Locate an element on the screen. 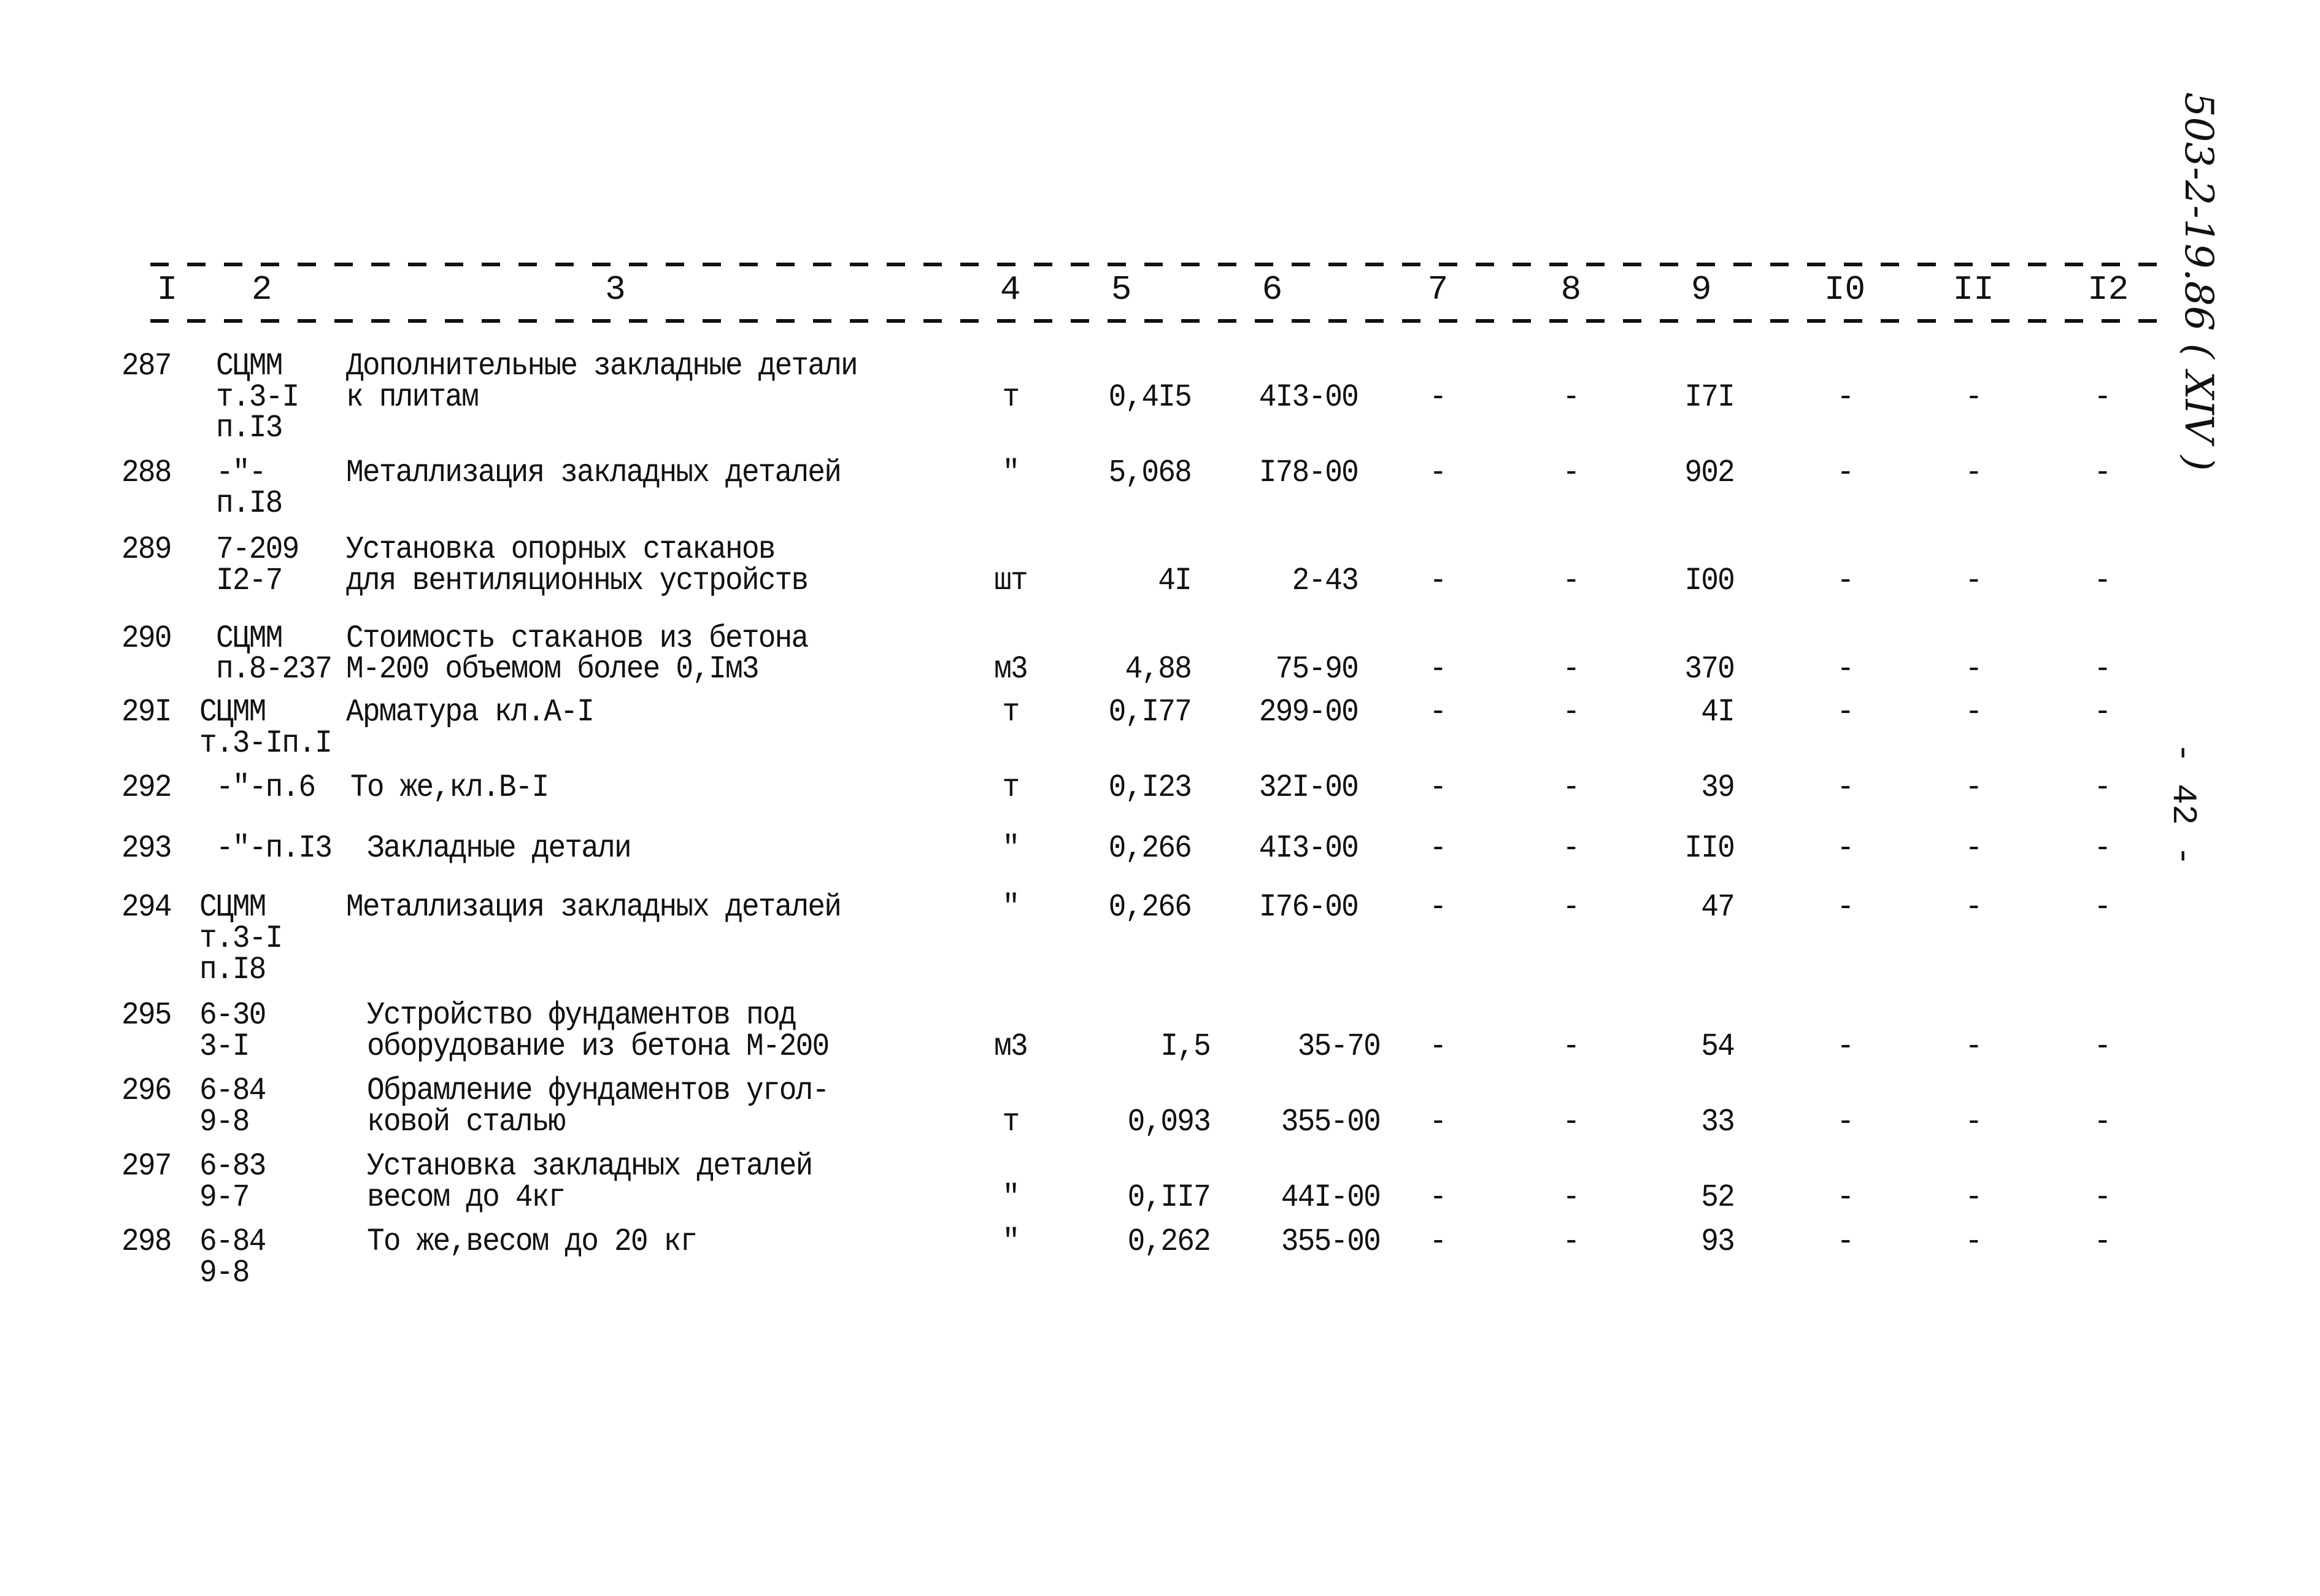 Image resolution: width=2320 pixels, height=1596 pixels. work-description: М-200 объемом более 0,Iм3 is located at coordinates (553, 669).